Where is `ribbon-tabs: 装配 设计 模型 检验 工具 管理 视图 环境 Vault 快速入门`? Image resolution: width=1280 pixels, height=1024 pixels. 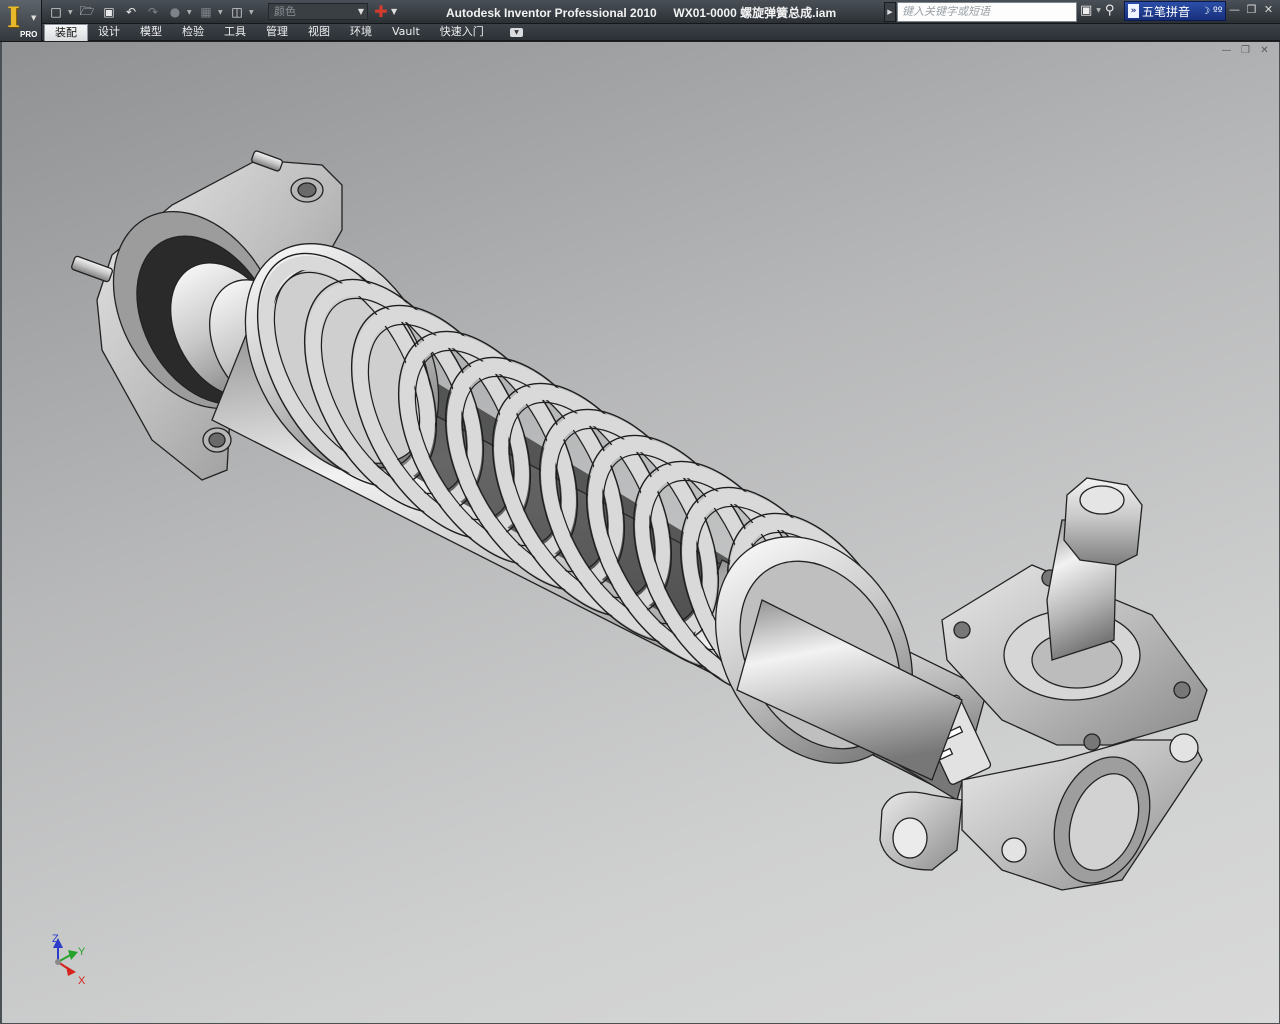 ribbon-tabs: 装配 设计 模型 检验 工具 管理 视图 环境 Vault 快速入门 is located at coordinates (269, 32).